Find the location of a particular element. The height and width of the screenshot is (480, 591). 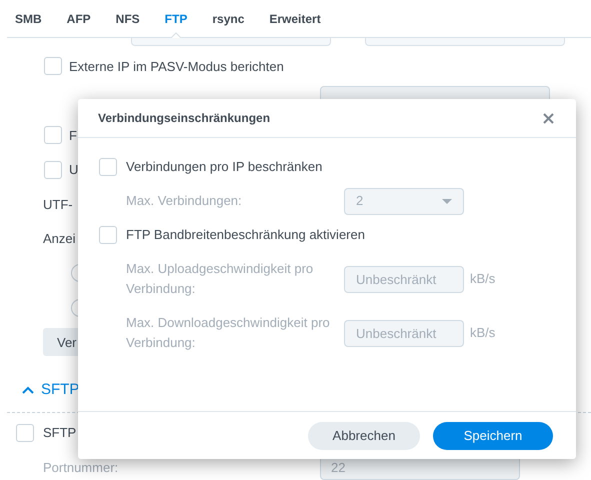

checkbox-label: Externe IP im PASV-Modus berichten is located at coordinates (176, 67).